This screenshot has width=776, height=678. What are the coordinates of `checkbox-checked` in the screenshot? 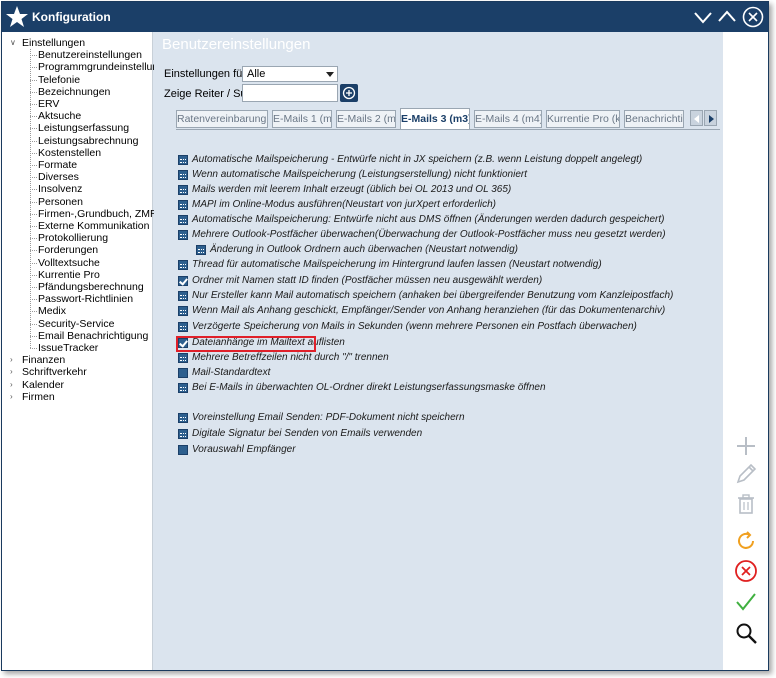 It's located at (183, 281).